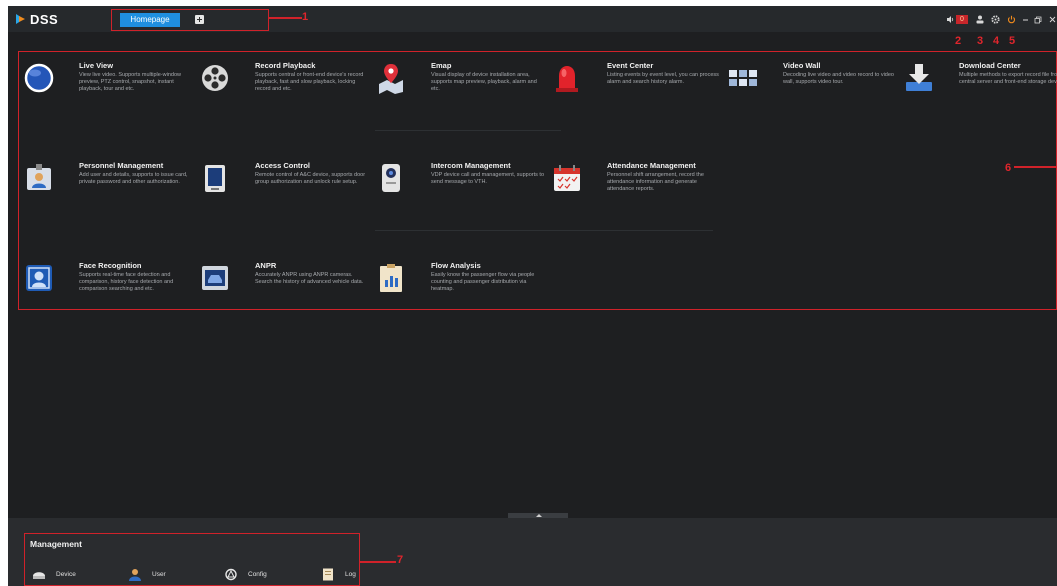 The height and width of the screenshot is (586, 1057). Describe the element at coordinates (215, 278) in the screenshot. I see `license-plate-icon` at that location.